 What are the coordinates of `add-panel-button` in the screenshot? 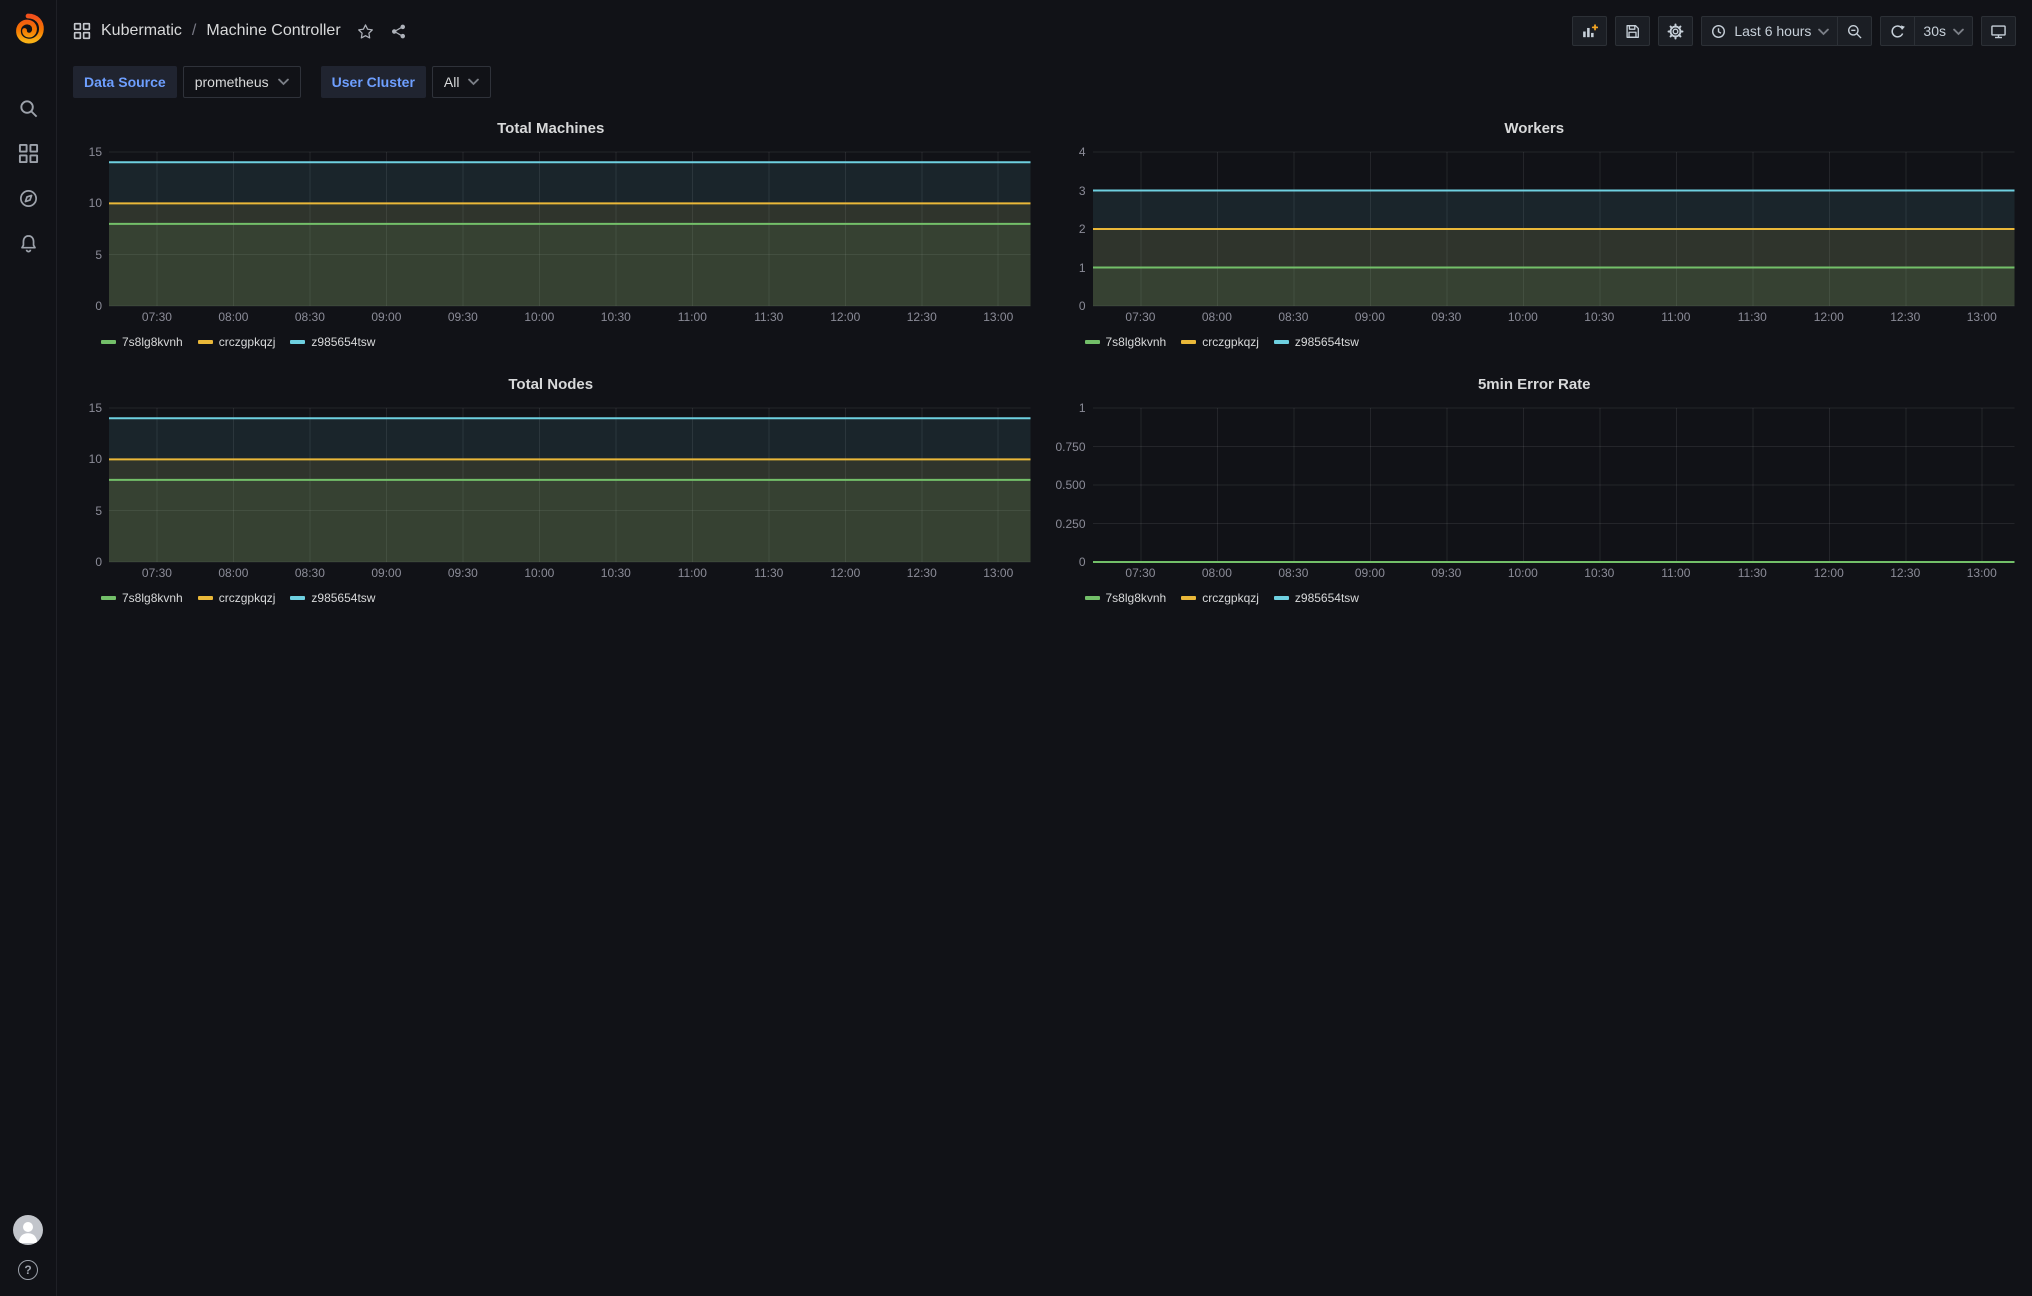 It's located at (1590, 31).